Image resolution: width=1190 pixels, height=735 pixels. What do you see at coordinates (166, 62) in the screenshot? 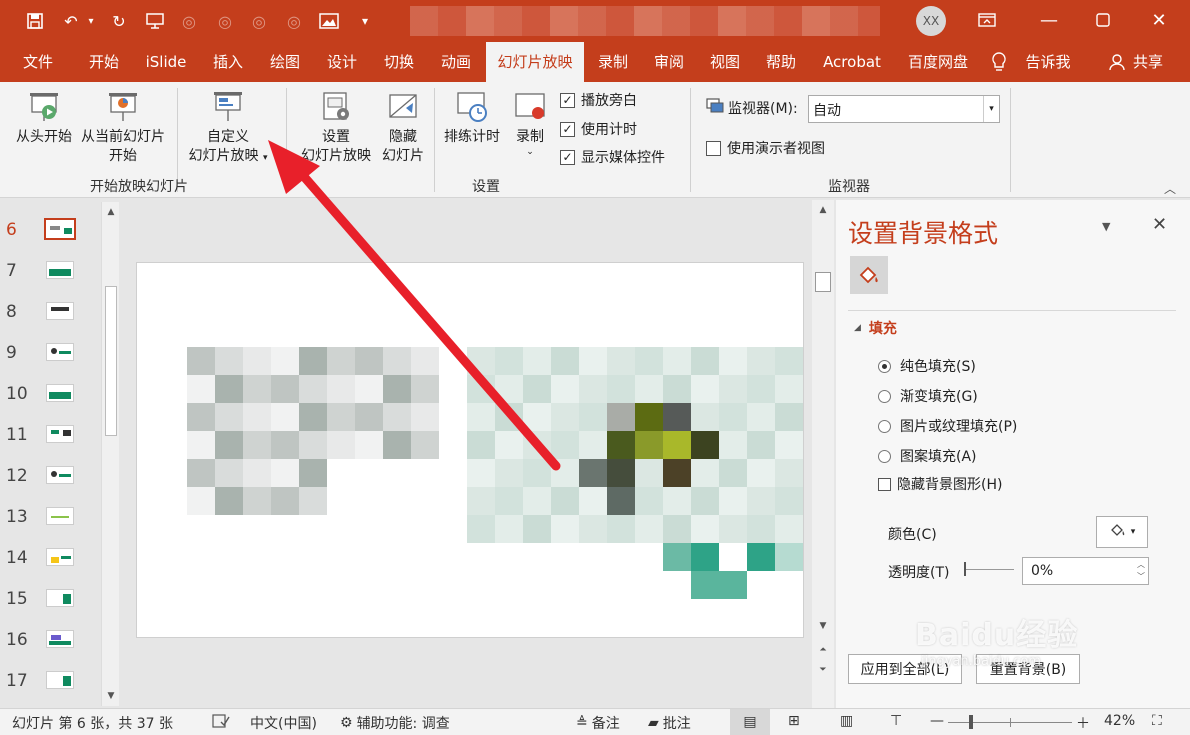
I see `tab-islide: iSlide` at bounding box center [166, 62].